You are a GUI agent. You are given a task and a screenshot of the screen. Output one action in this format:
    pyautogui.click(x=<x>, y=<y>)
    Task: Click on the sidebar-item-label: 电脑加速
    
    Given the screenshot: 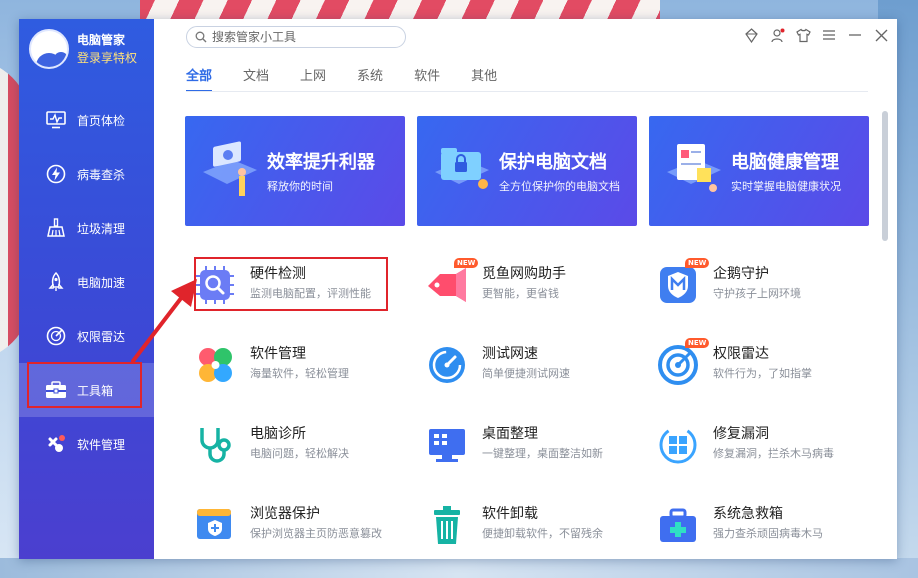 What is the action you would take?
    pyautogui.click(x=101, y=282)
    